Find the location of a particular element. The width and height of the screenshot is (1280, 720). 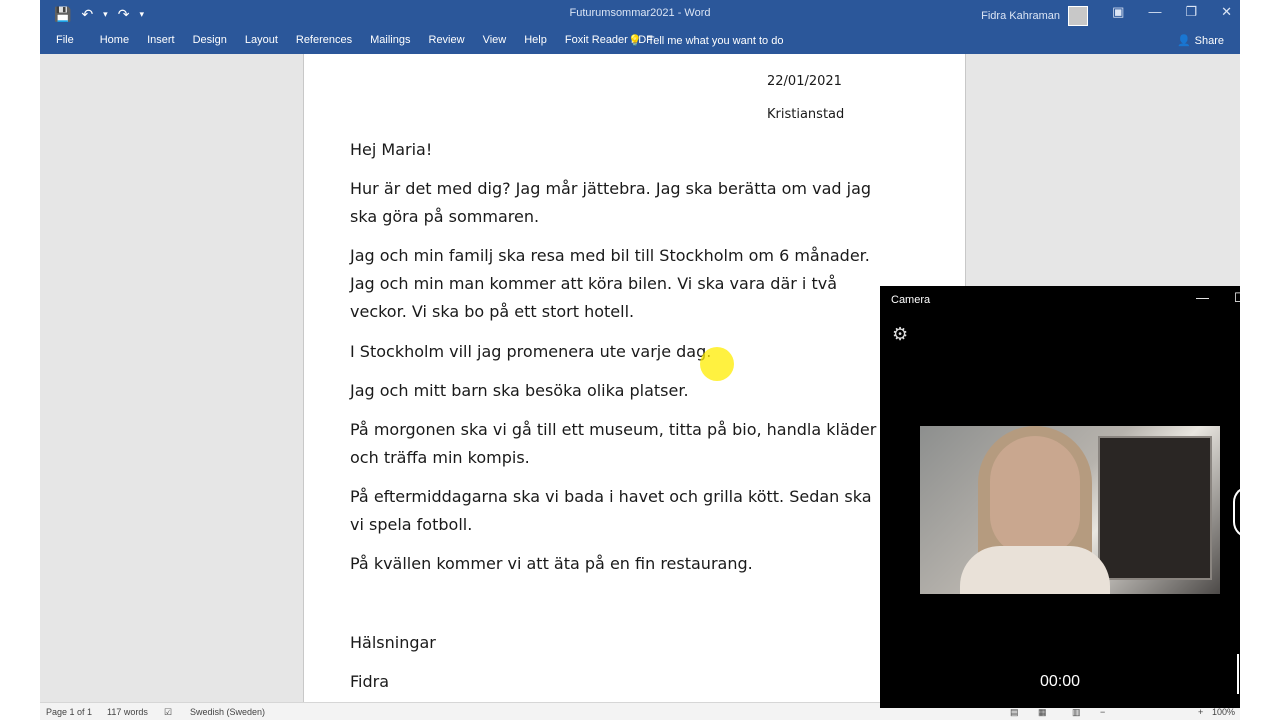

read-mode-icon: ▤ is located at coordinates (1014, 712).